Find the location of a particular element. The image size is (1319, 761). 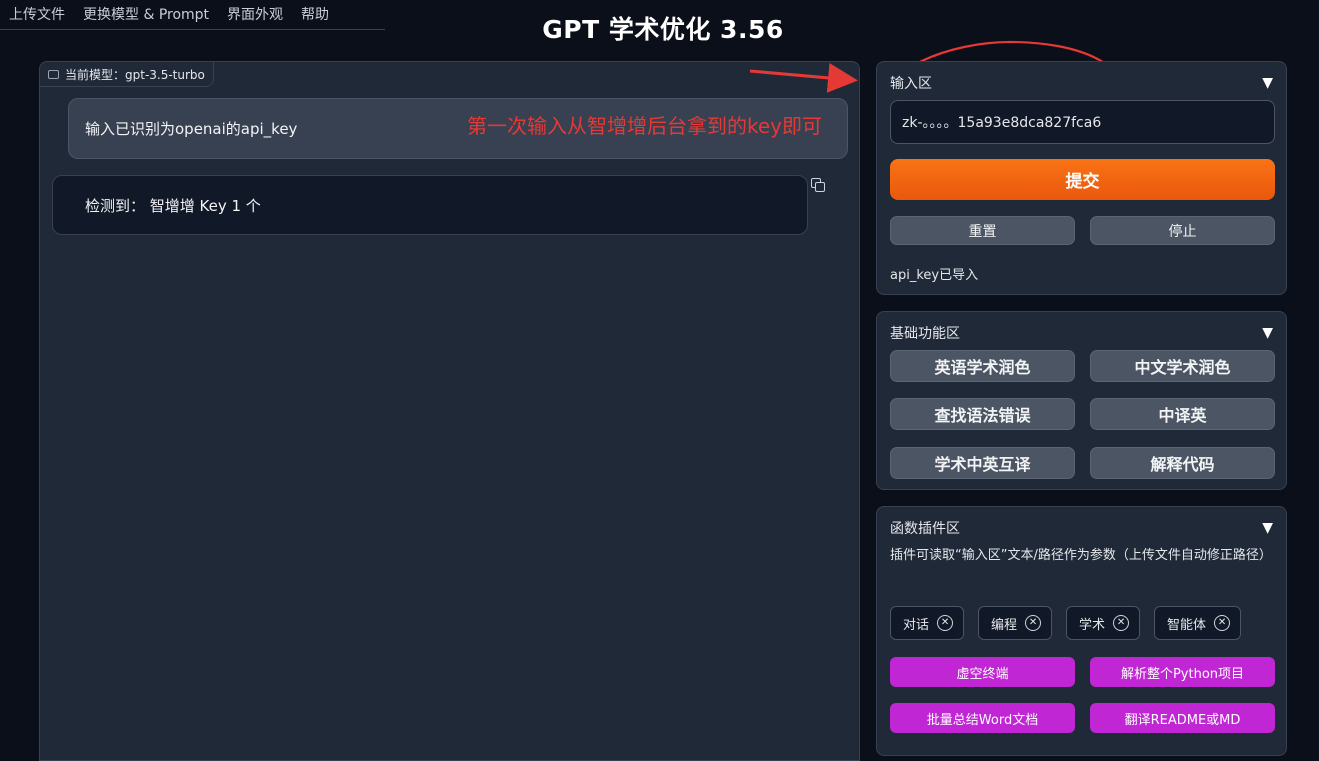

stop-button: 停止 is located at coordinates (1182, 230).